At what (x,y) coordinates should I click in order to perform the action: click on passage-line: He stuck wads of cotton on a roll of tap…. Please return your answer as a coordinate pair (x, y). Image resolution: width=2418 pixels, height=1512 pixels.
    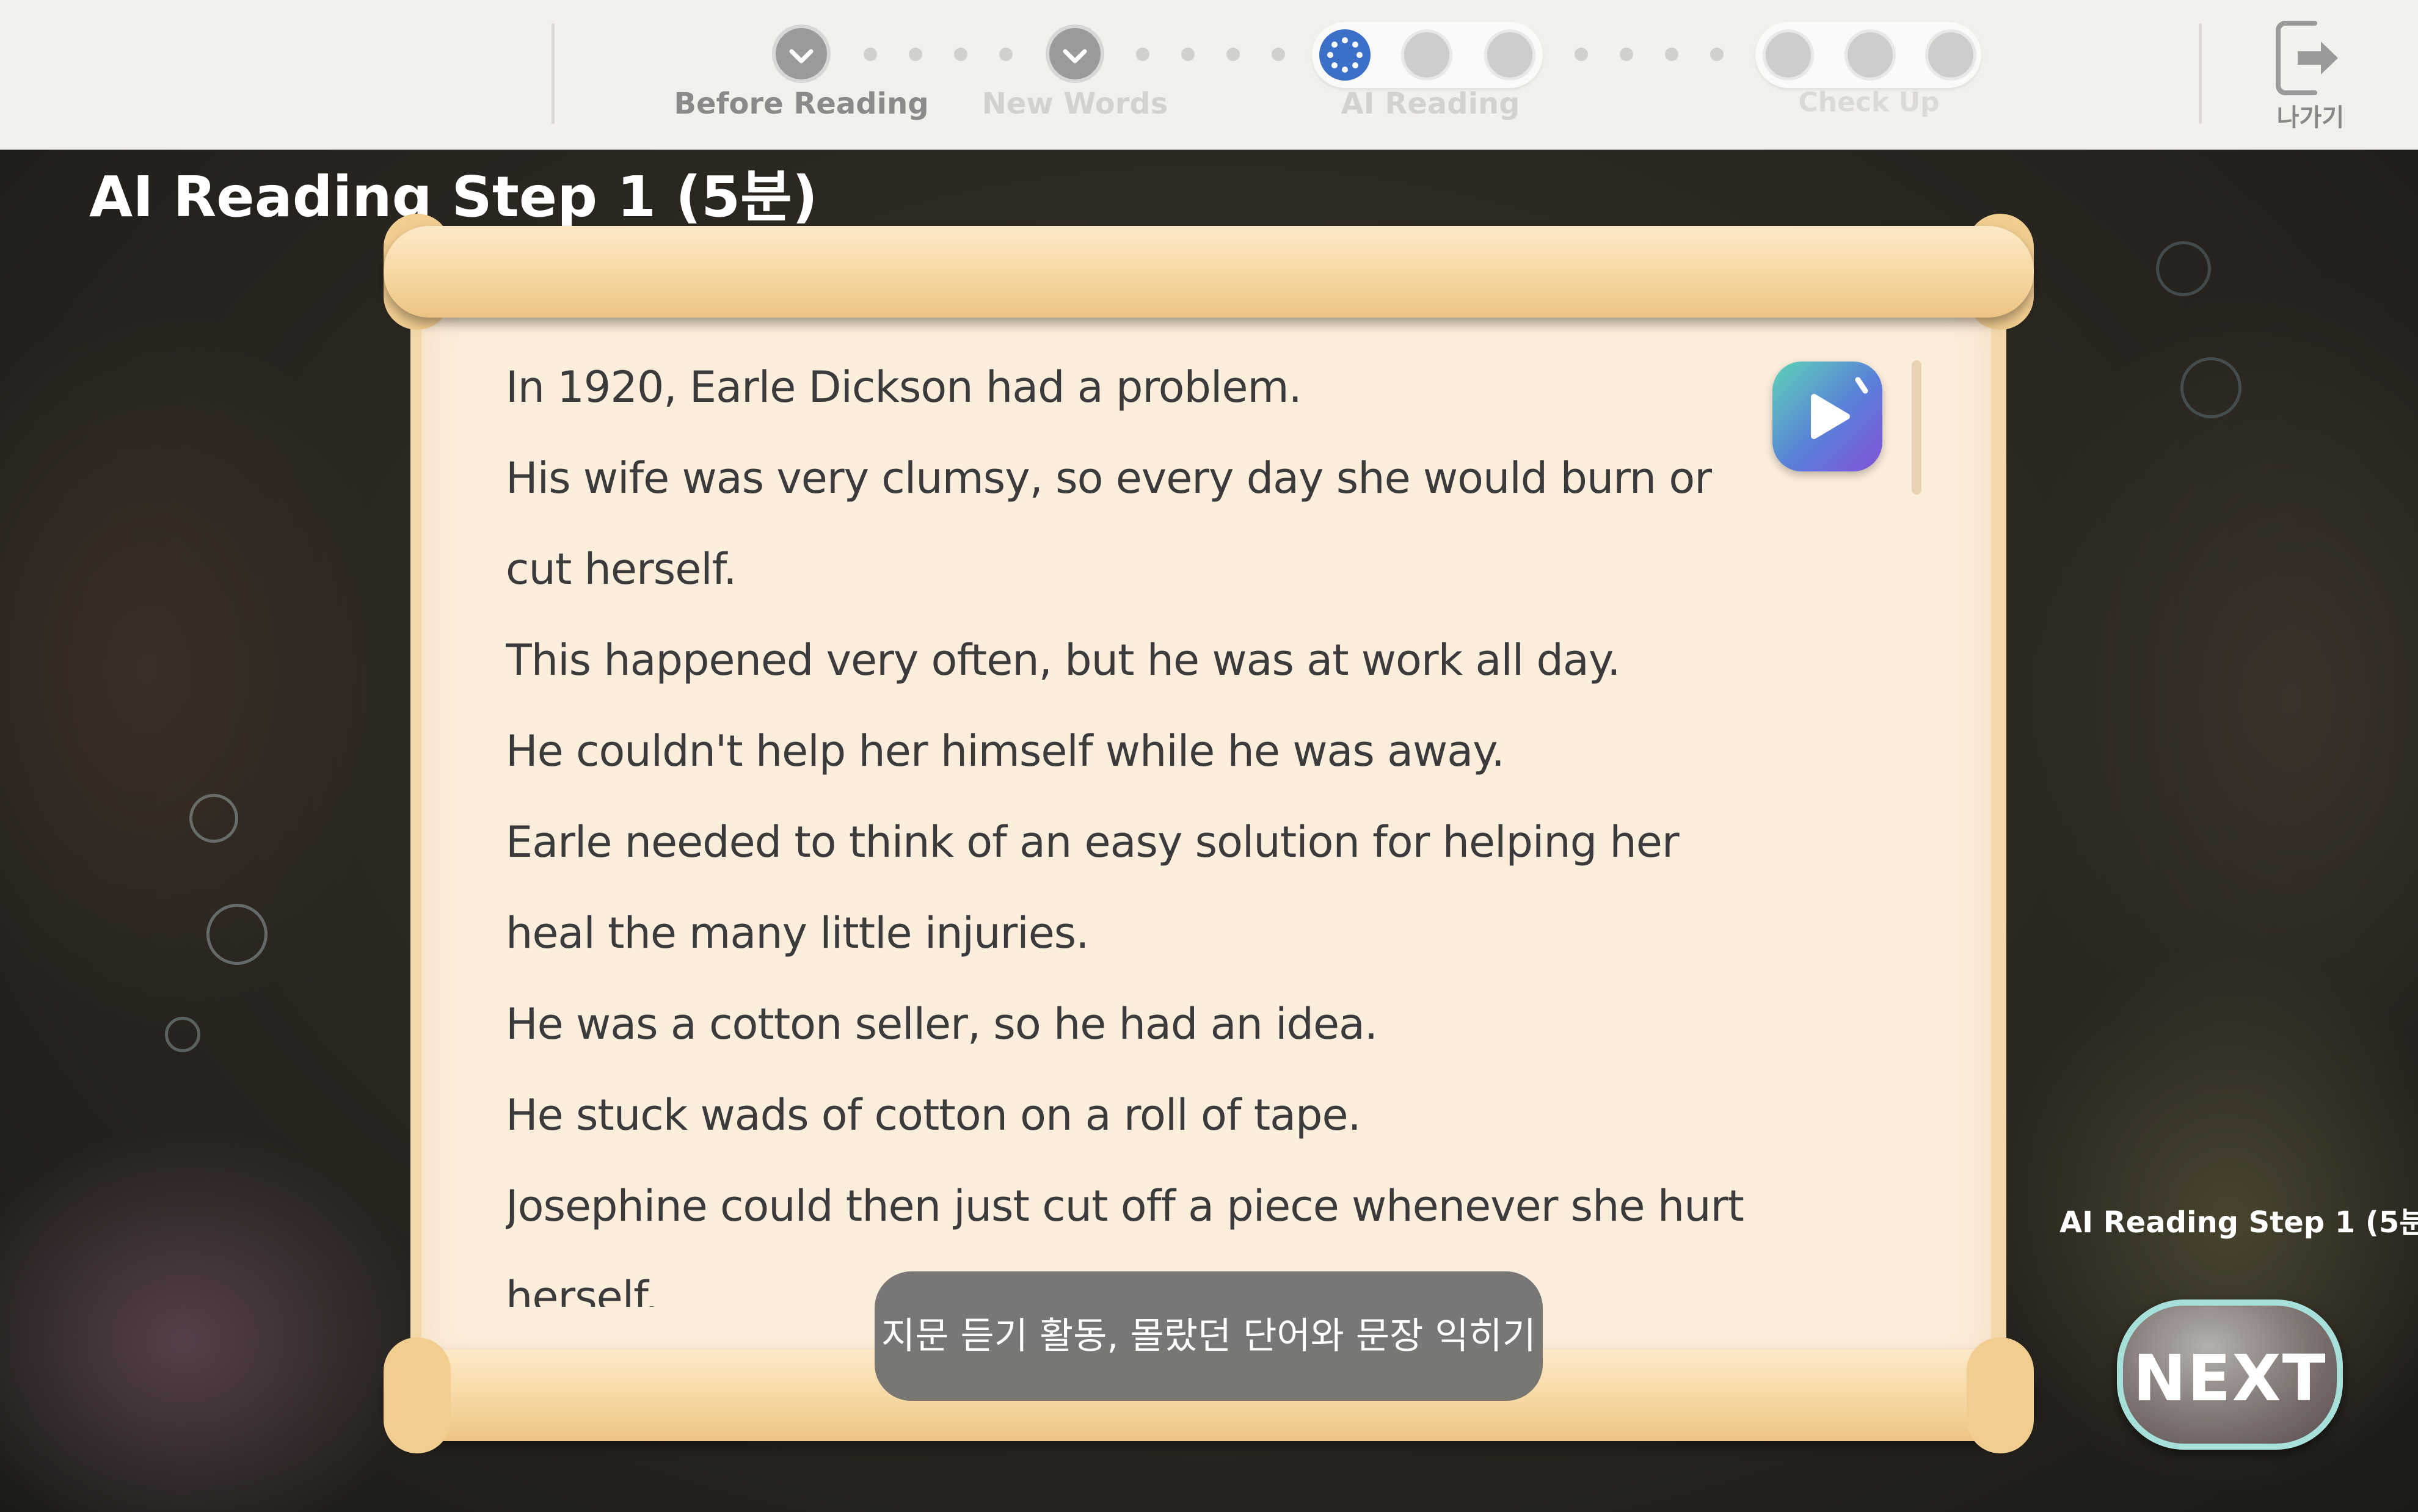
    Looking at the image, I should click on (1141, 1116).